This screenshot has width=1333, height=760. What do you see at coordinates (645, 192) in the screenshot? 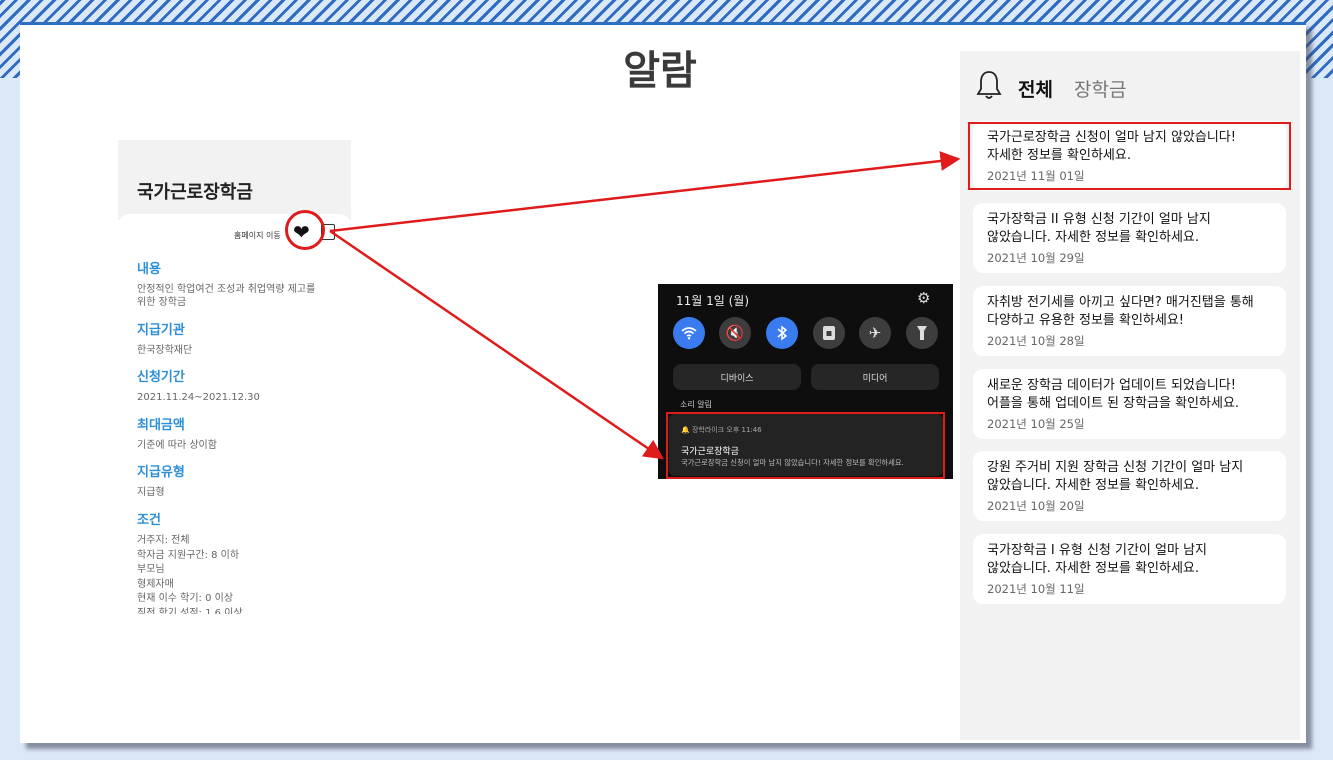
I see `arrow-to-alarm-list` at bounding box center [645, 192].